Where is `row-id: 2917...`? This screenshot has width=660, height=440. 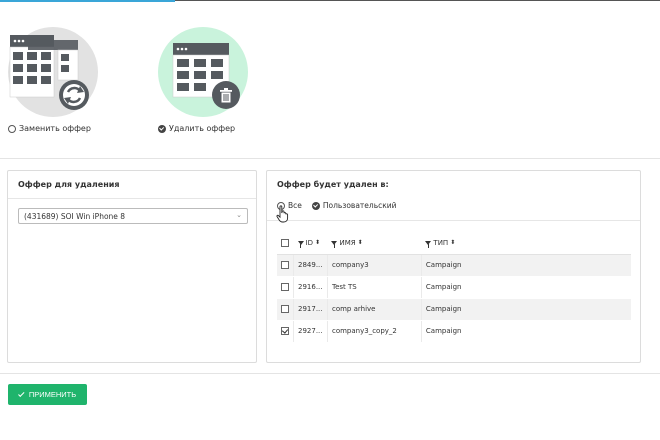 row-id: 2917... is located at coordinates (310, 309).